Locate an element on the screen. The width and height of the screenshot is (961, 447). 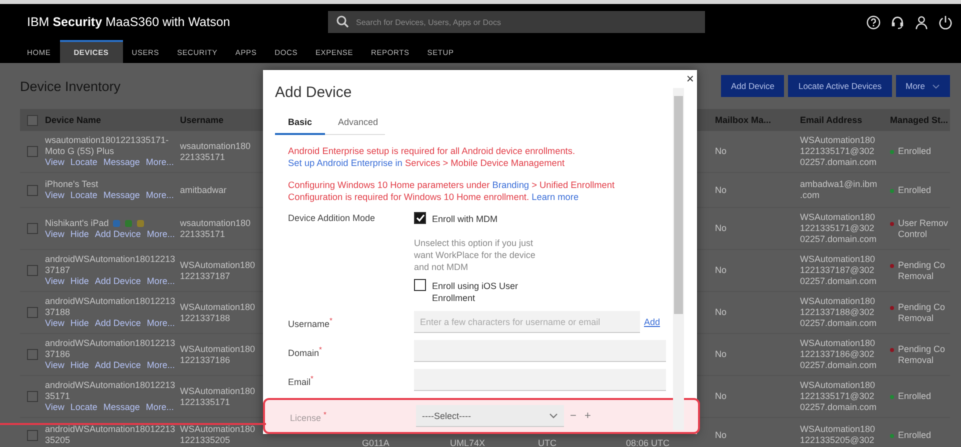
help-icon is located at coordinates (873, 22).